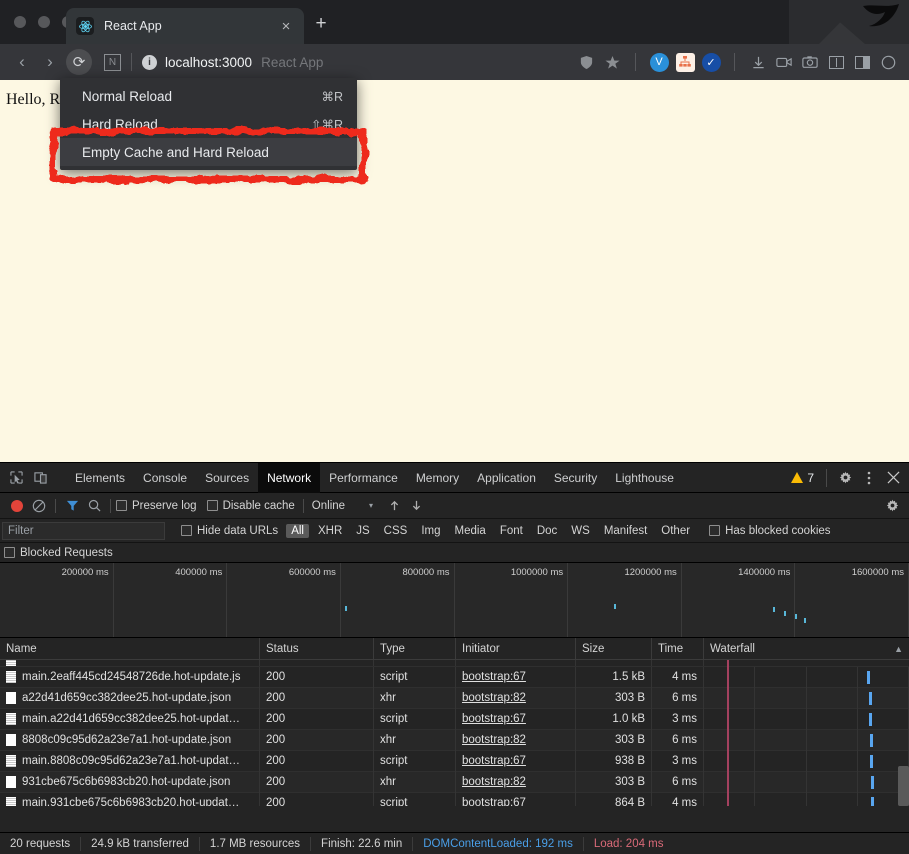 This screenshot has height=854, width=909. What do you see at coordinates (317, 648) in the screenshot?
I see `column-header-status: Status` at bounding box center [317, 648].